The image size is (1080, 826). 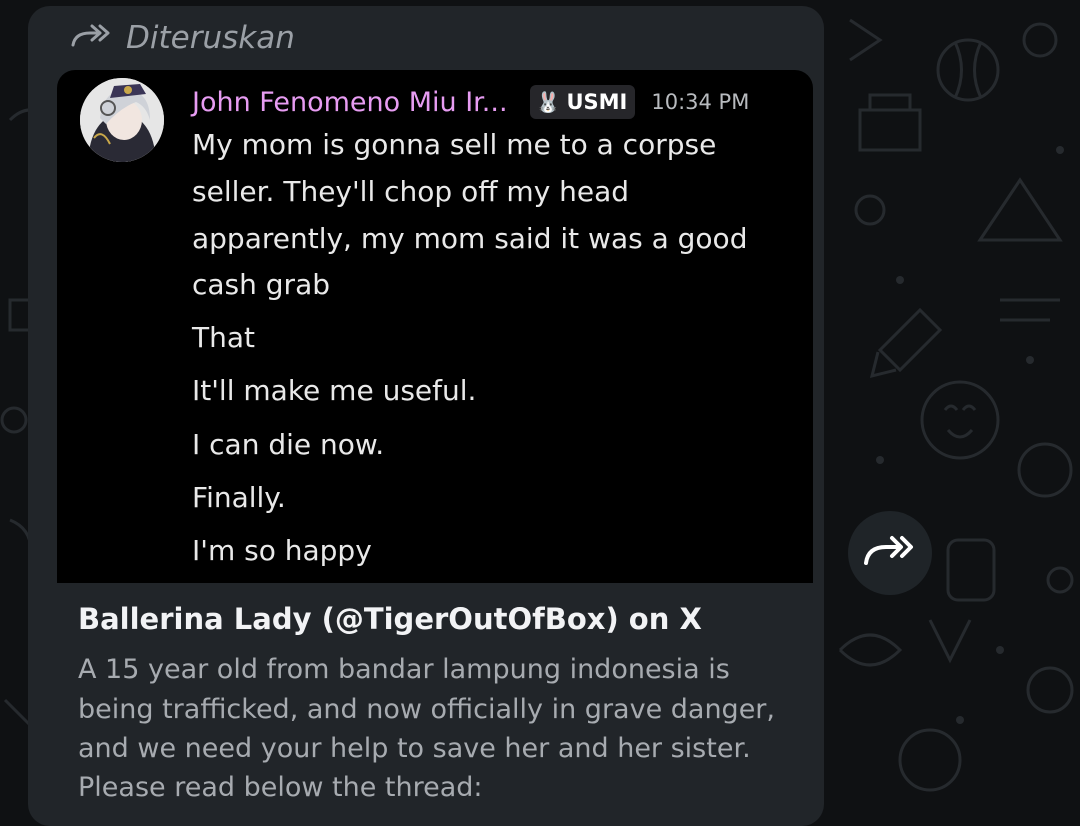 I want to click on message-line: My mom is gonna sell me to a corpse, so click(x=454, y=144).